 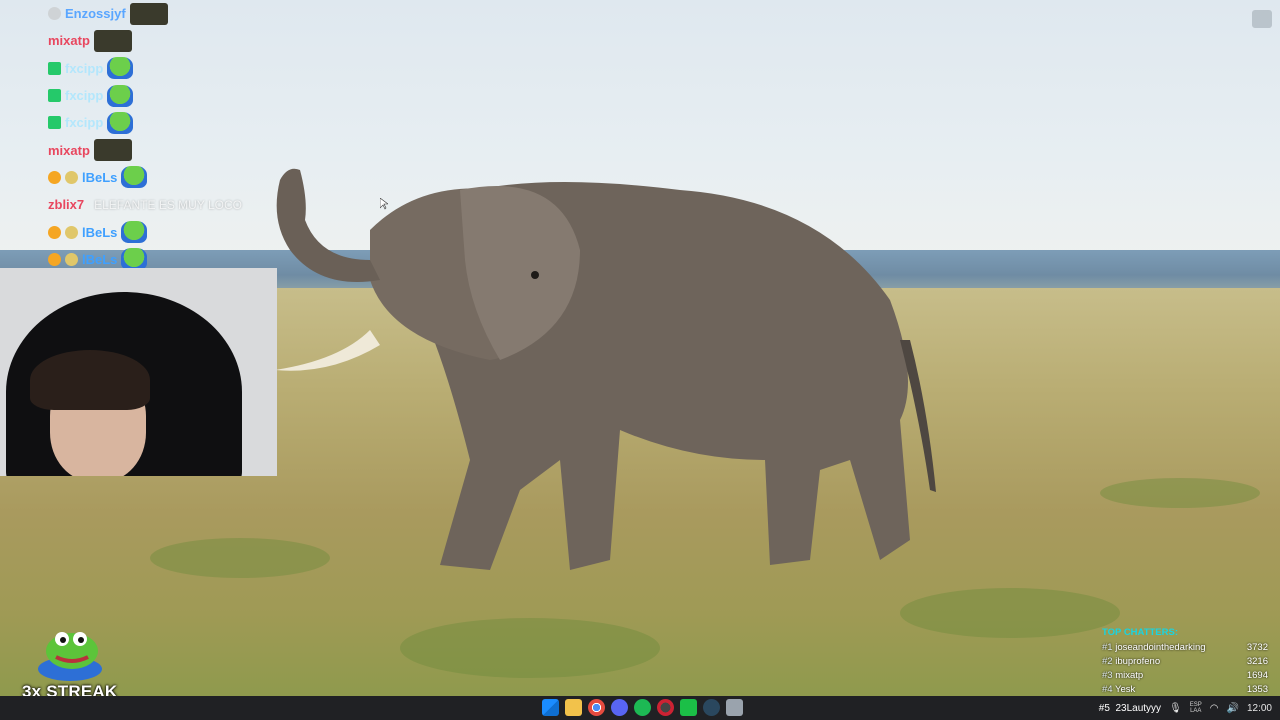 I want to click on taskbar: #5 23Lautyyy 🎙 ESP LAA ◠ 🔊 12:00, so click(x=640, y=708).